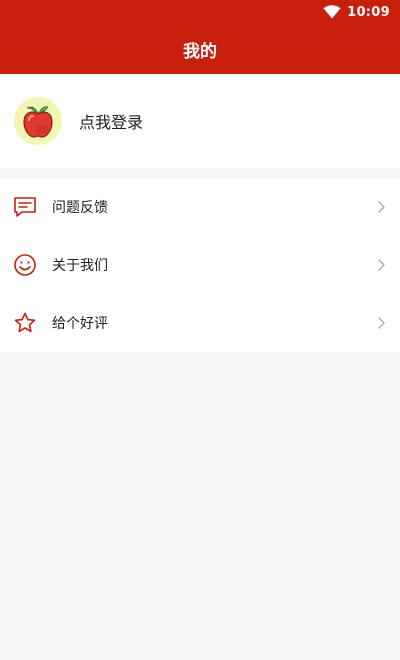 The image size is (400, 660). I want to click on menu-item-rate: 给个好评, so click(200, 323).